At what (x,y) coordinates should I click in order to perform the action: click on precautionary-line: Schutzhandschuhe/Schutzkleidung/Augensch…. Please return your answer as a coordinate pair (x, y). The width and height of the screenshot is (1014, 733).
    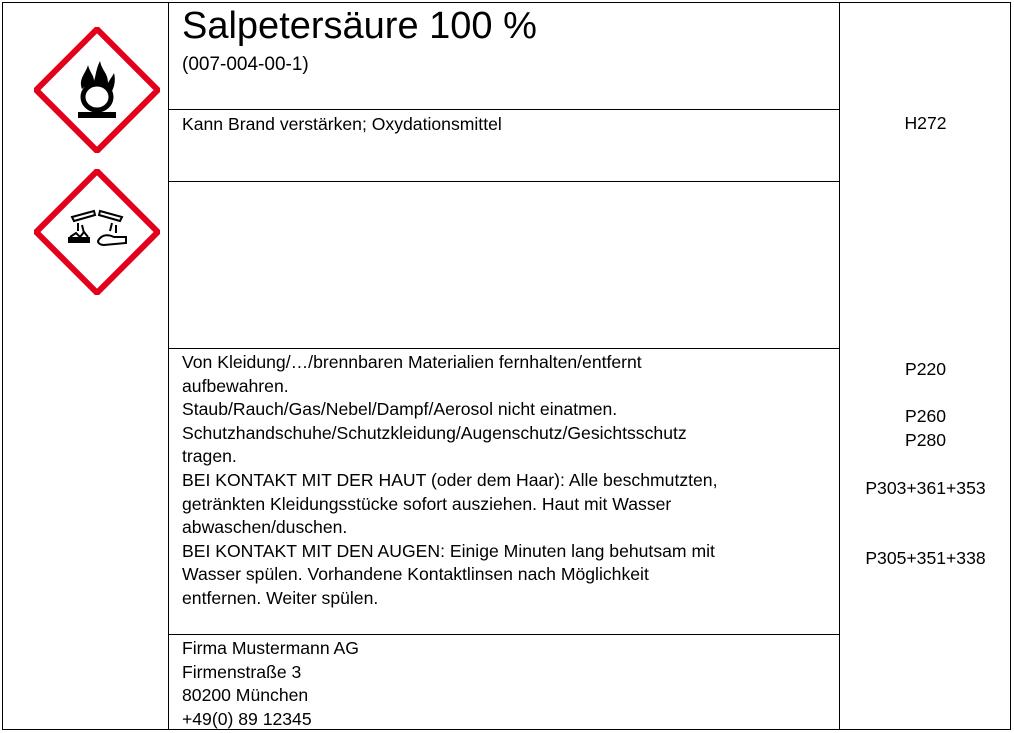
    Looking at the image, I should click on (434, 432).